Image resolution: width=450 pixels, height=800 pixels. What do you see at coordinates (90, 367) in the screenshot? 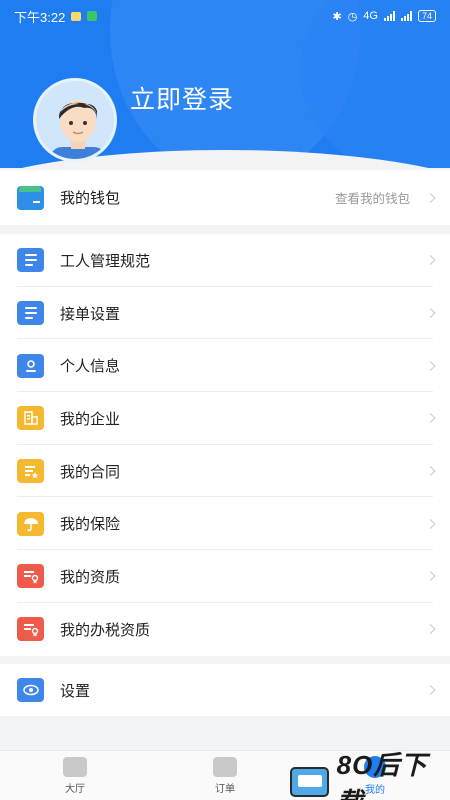
I see `menu-item-label: 个人信息` at bounding box center [90, 367].